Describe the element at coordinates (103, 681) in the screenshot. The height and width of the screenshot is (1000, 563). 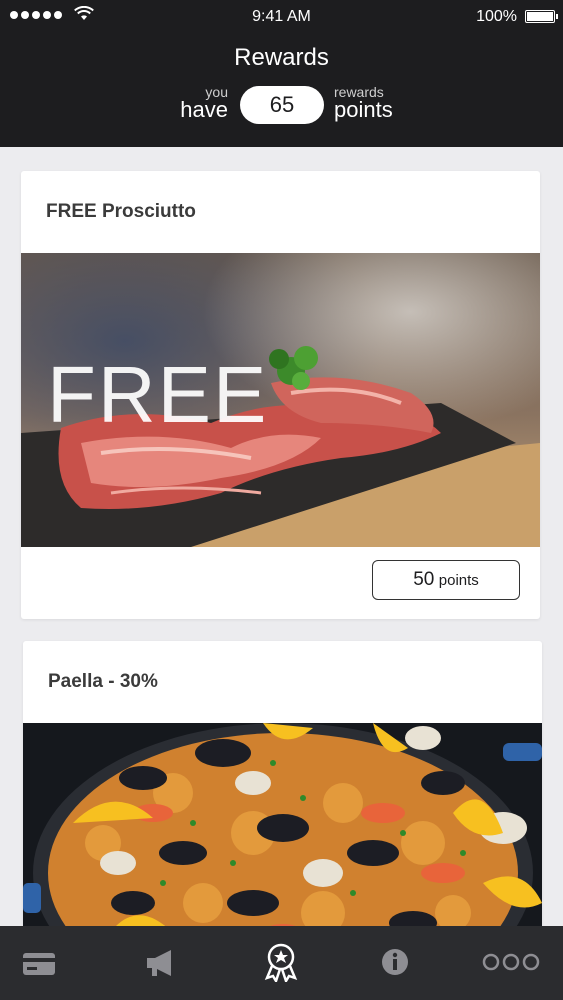
I see `reward-title: Paella - 30%` at that location.